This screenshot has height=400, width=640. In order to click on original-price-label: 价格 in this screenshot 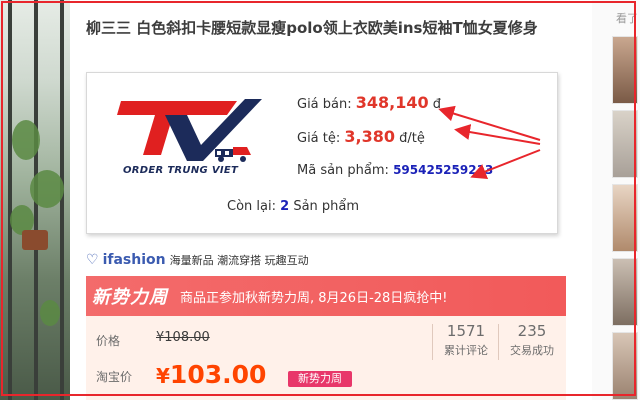, I will do `click(108, 341)`.